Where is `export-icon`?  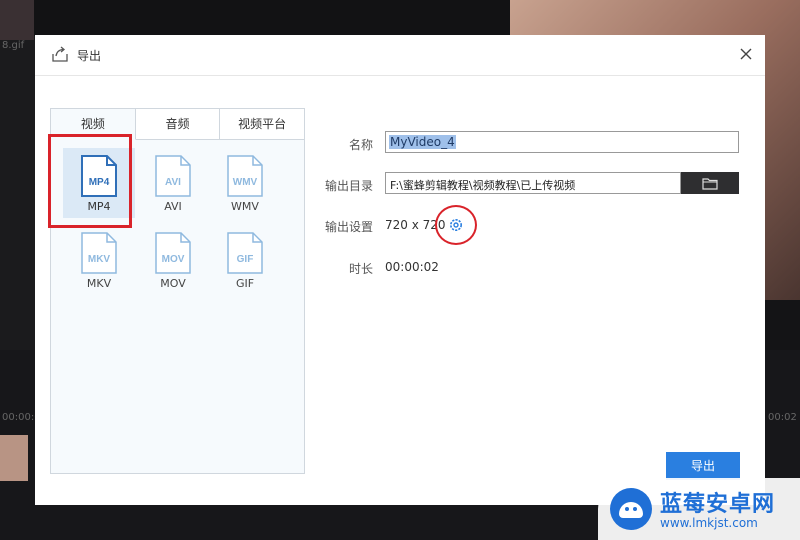 export-icon is located at coordinates (60, 54).